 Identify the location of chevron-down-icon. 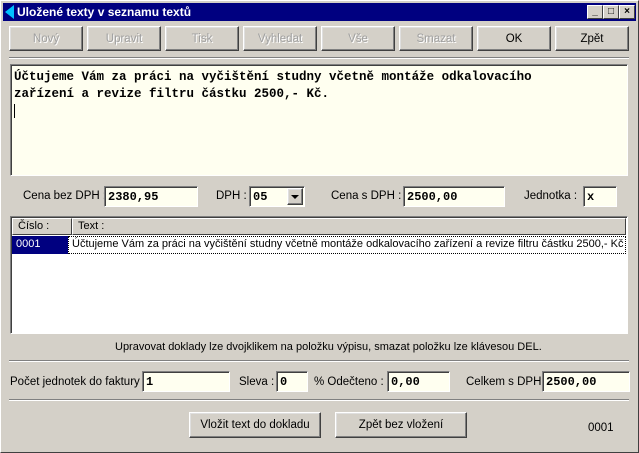
(295, 197).